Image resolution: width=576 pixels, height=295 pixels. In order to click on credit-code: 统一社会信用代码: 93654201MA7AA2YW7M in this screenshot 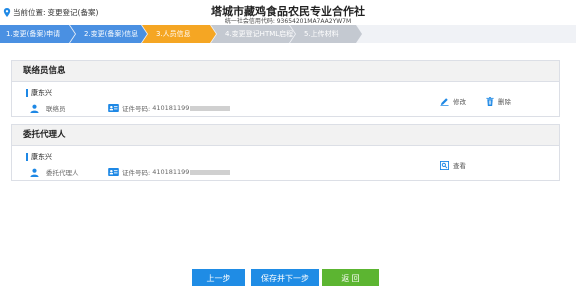, I will do `click(288, 21)`.